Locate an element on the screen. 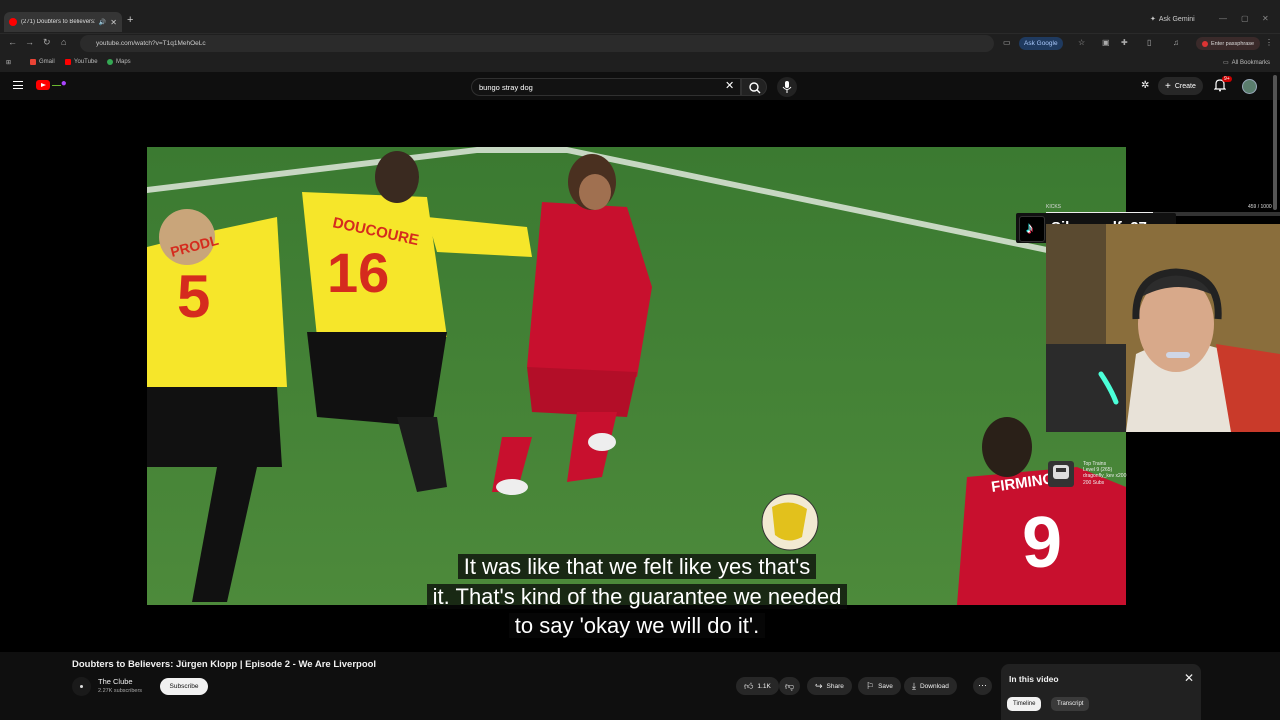  back-icon: ← is located at coordinates (12, 42).